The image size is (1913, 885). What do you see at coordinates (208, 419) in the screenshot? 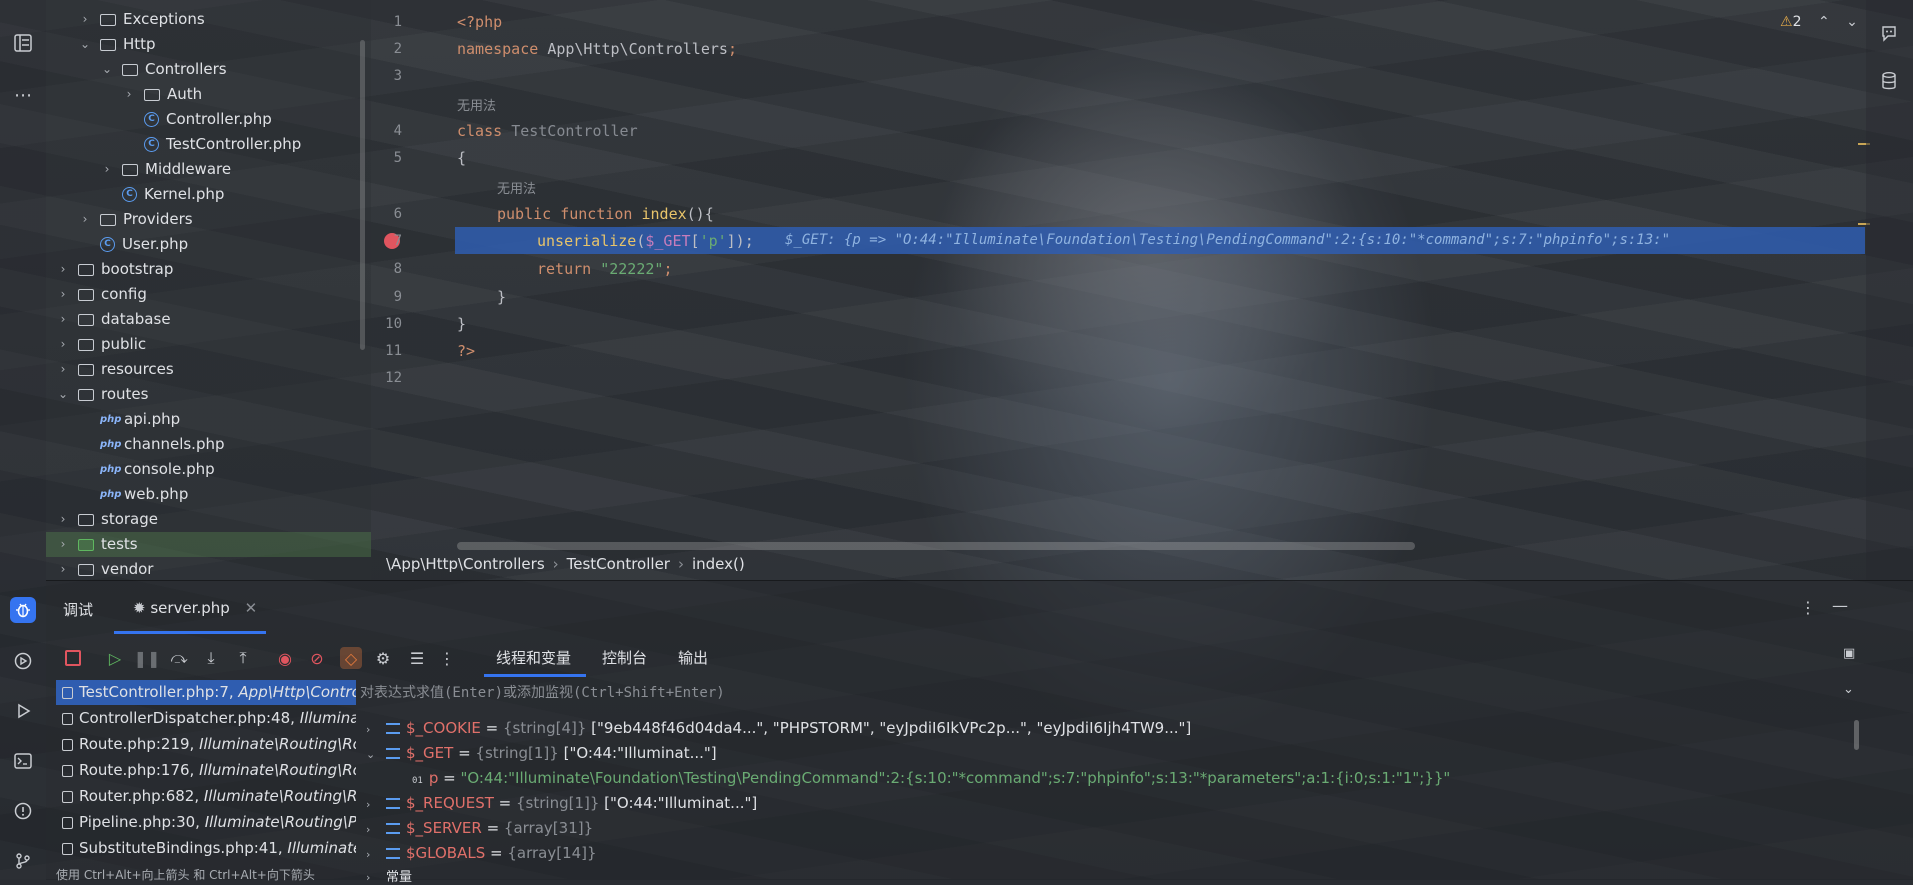
I see `tree-item: php api.php` at bounding box center [208, 419].